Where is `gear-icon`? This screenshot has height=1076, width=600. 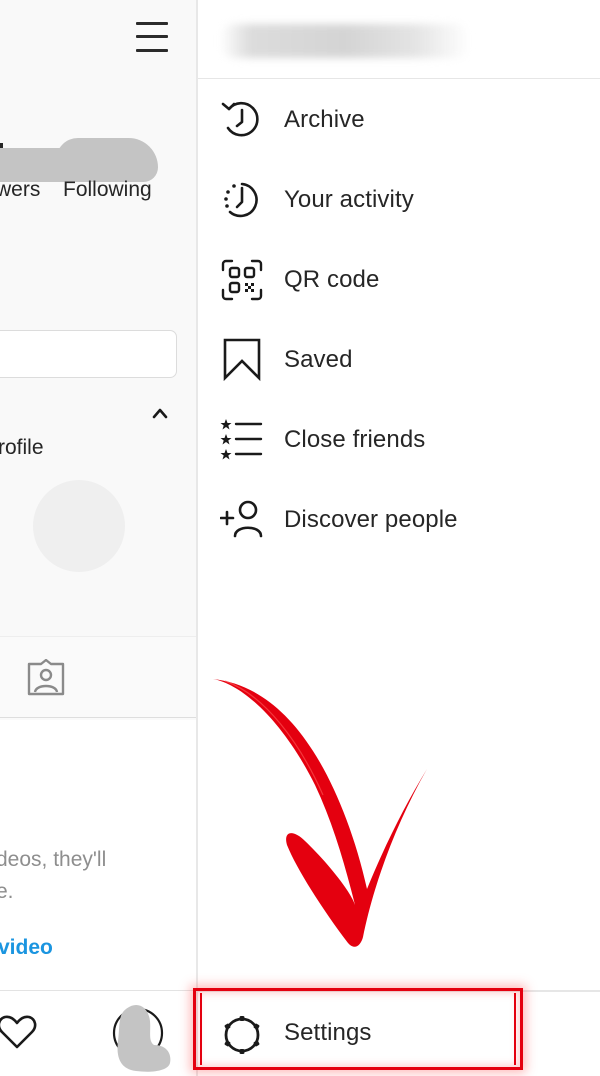 gear-icon is located at coordinates (242, 1035).